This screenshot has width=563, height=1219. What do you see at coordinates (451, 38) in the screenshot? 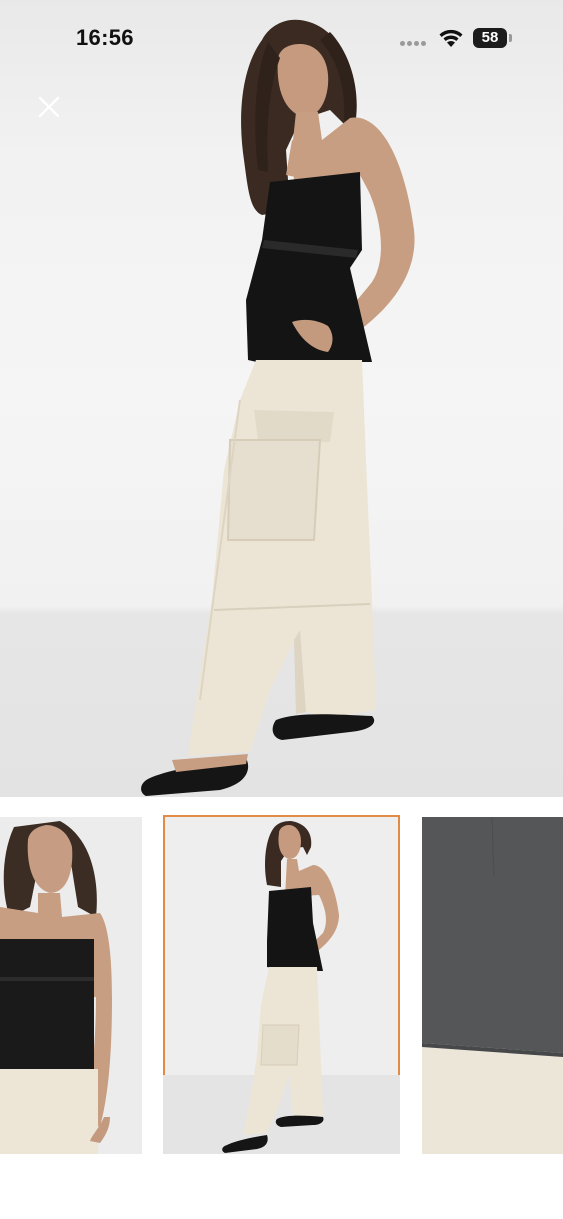
I see `wifi-icon` at bounding box center [451, 38].